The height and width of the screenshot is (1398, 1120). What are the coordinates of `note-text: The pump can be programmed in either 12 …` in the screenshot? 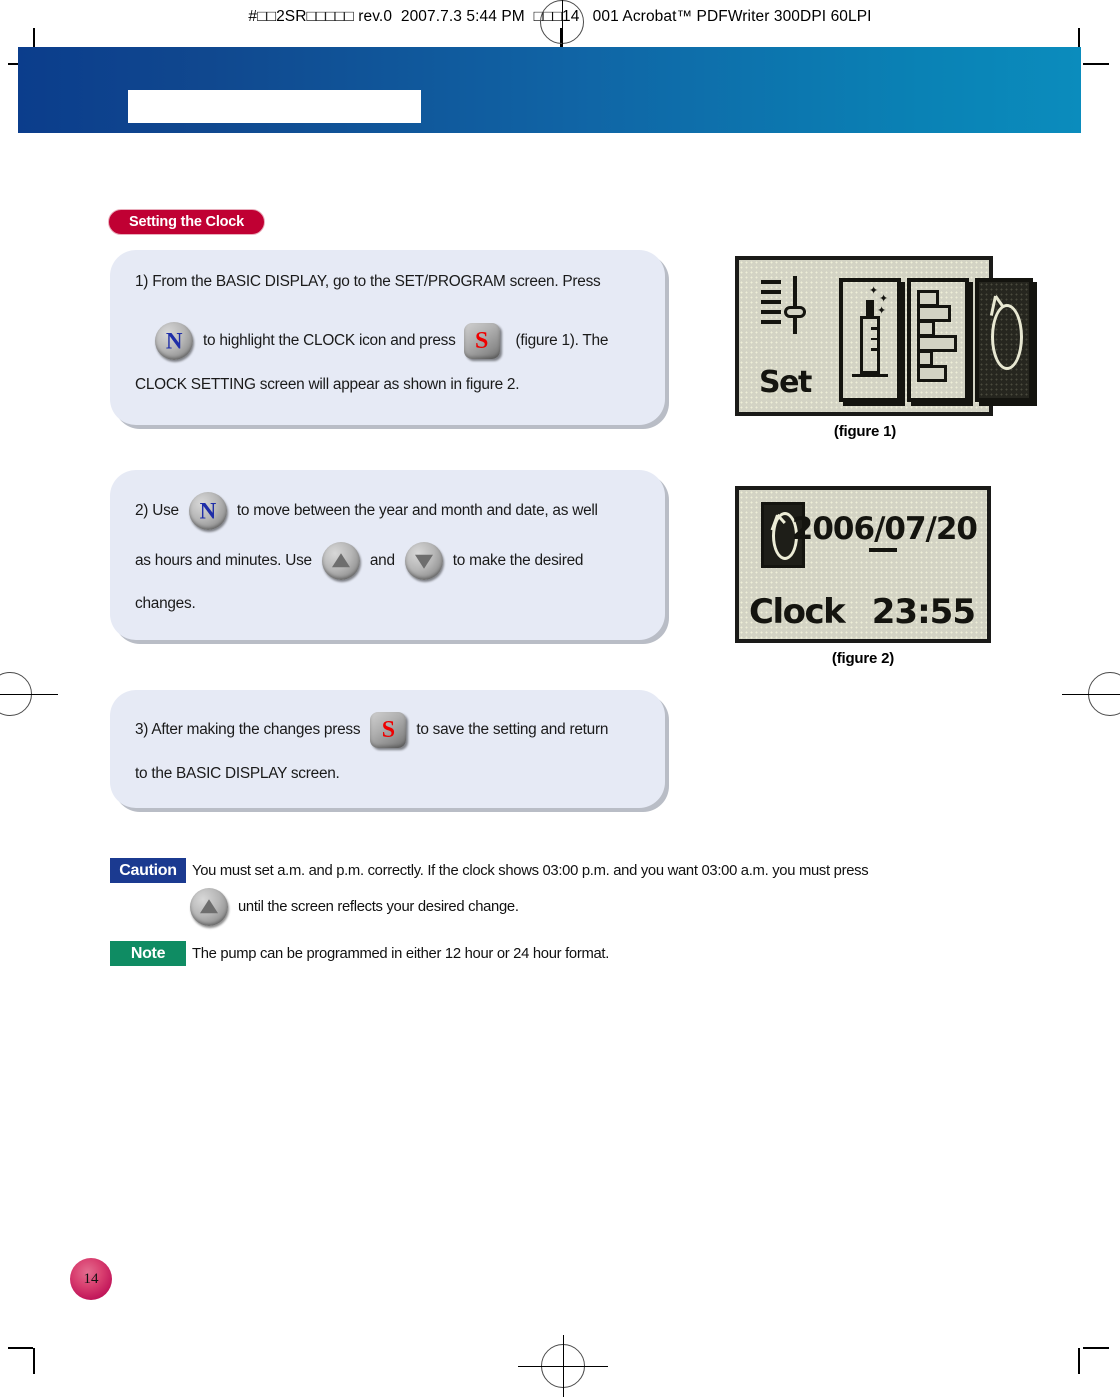 It's located at (401, 953).